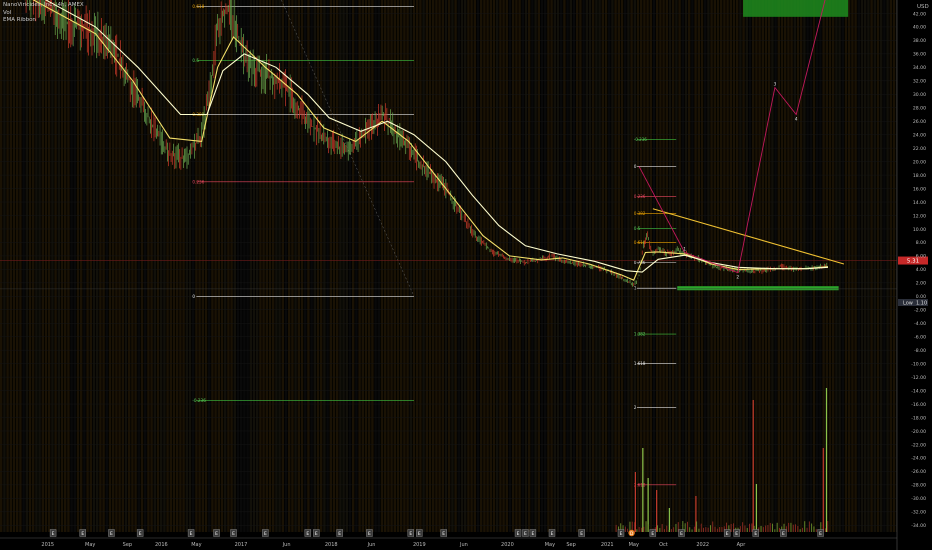  I want to click on y-tick-label: -30.00, so click(918, 499).